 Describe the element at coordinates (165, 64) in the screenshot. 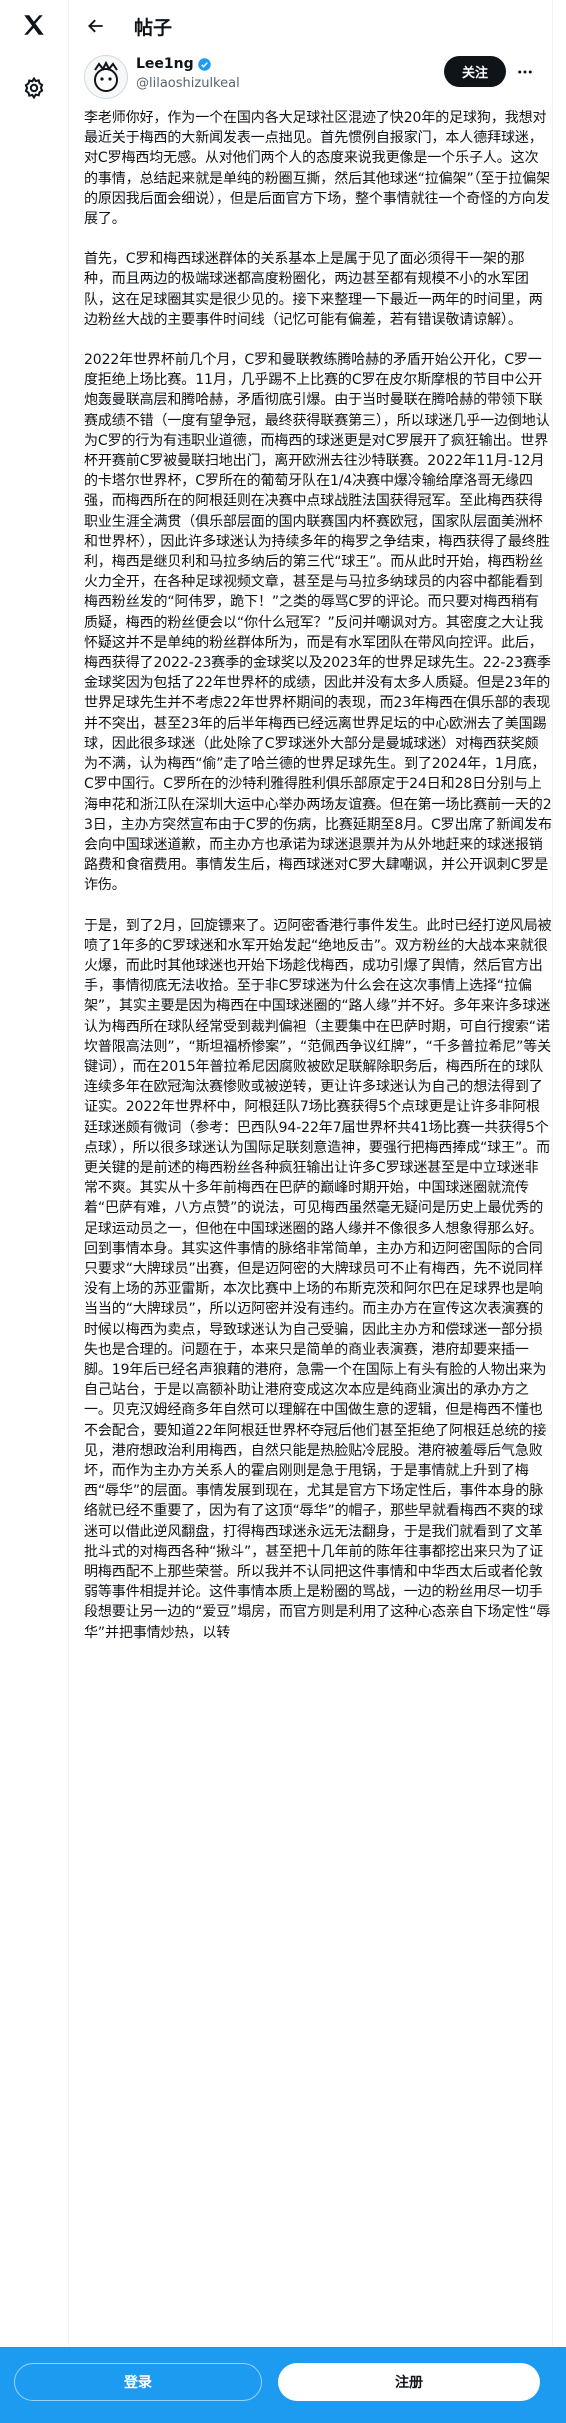

I see `author-name: Lee1ng` at that location.